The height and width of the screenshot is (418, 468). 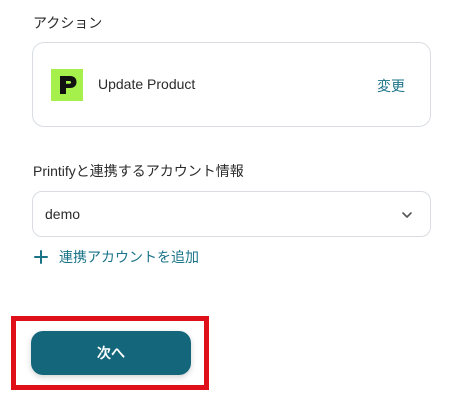 What do you see at coordinates (41, 257) in the screenshot?
I see `plus-icon` at bounding box center [41, 257].